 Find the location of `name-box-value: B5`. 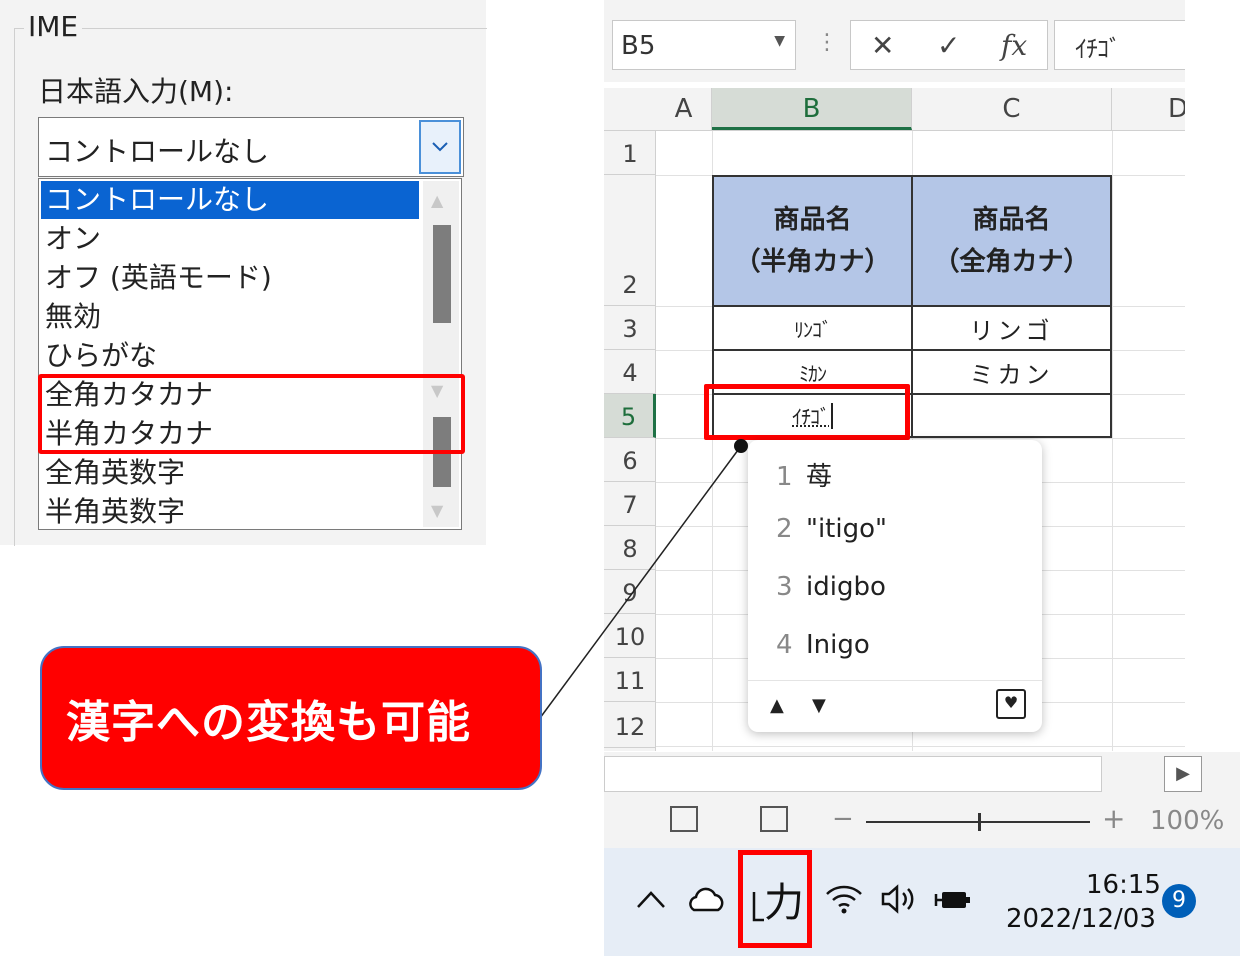

name-box-value: B5 is located at coordinates (638, 46).